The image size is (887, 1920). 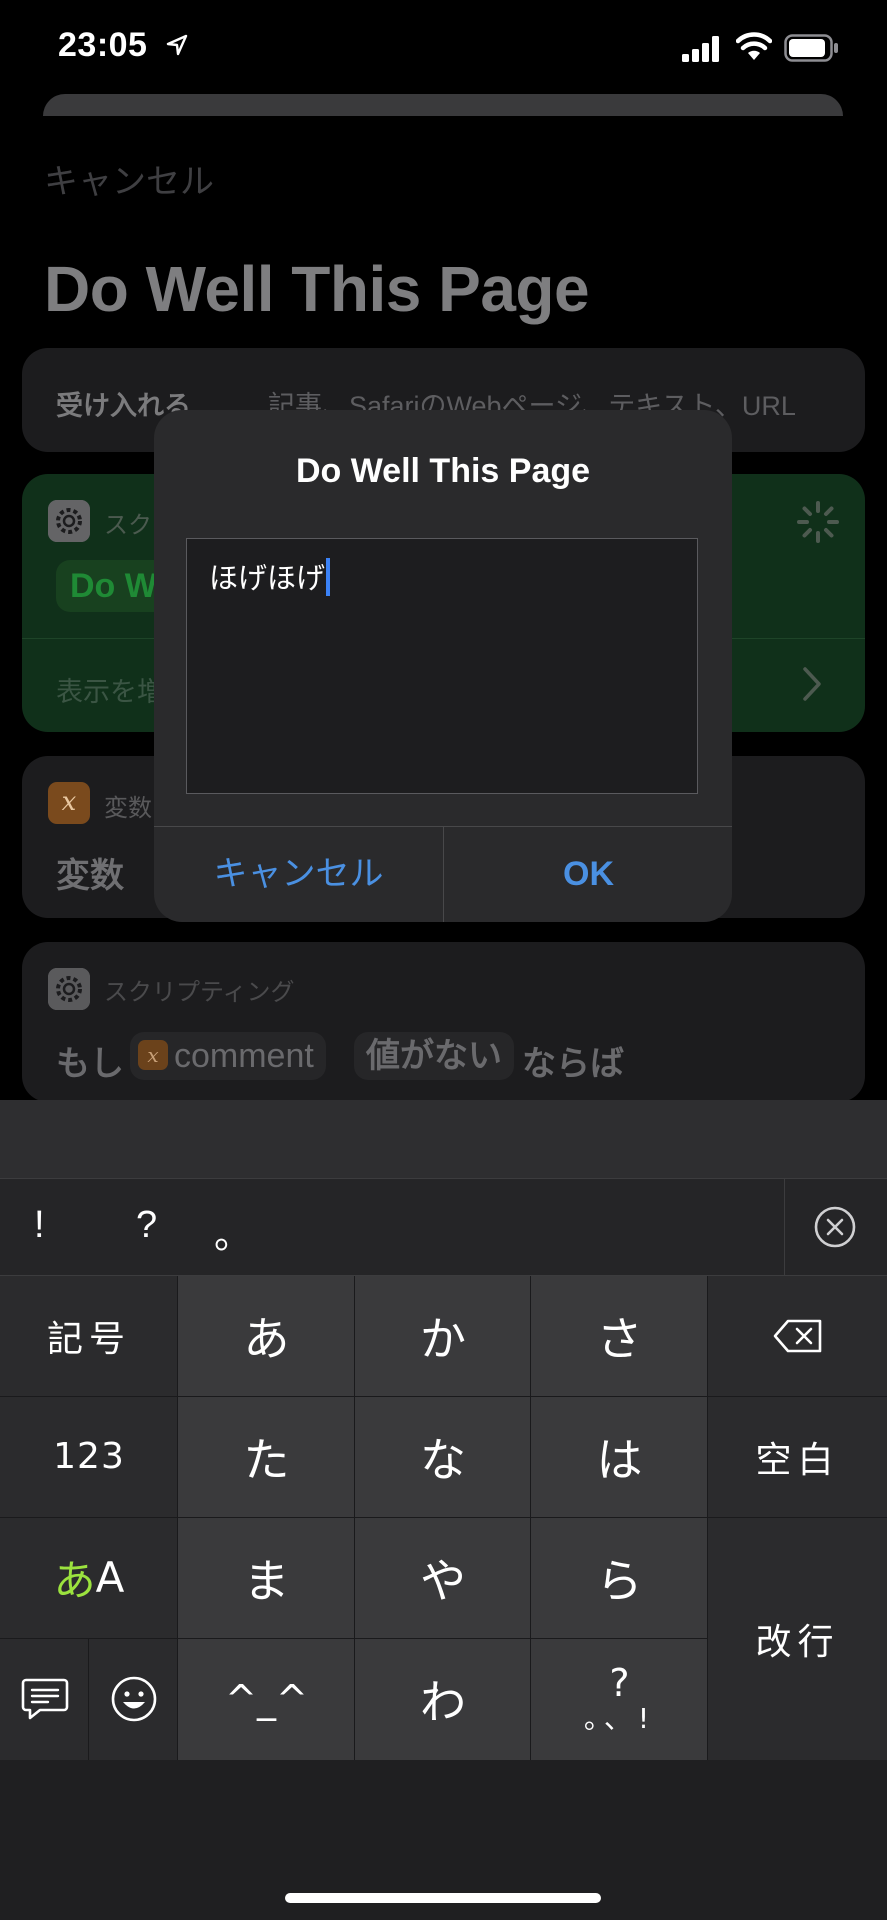 I want to click on delete-backspace-icon, so click(x=797, y=1336).